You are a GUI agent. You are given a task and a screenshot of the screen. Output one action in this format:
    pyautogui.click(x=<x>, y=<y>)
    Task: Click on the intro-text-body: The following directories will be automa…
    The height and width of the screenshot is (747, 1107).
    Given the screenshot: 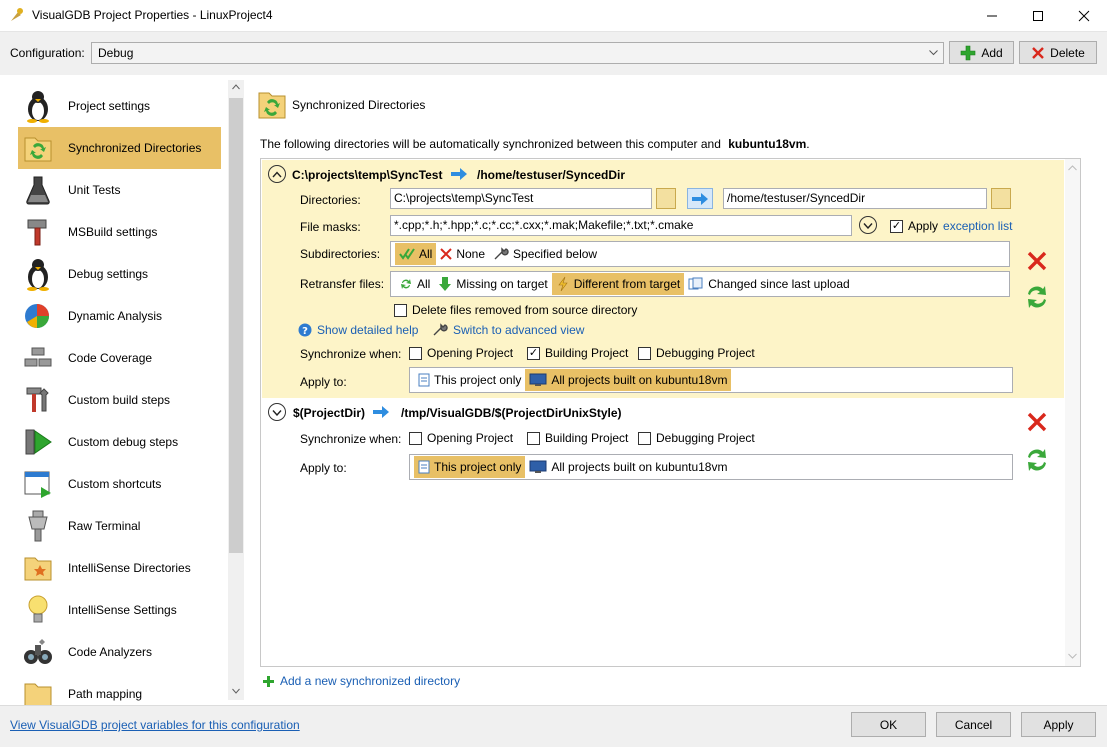 What is the action you would take?
    pyautogui.click(x=490, y=144)
    